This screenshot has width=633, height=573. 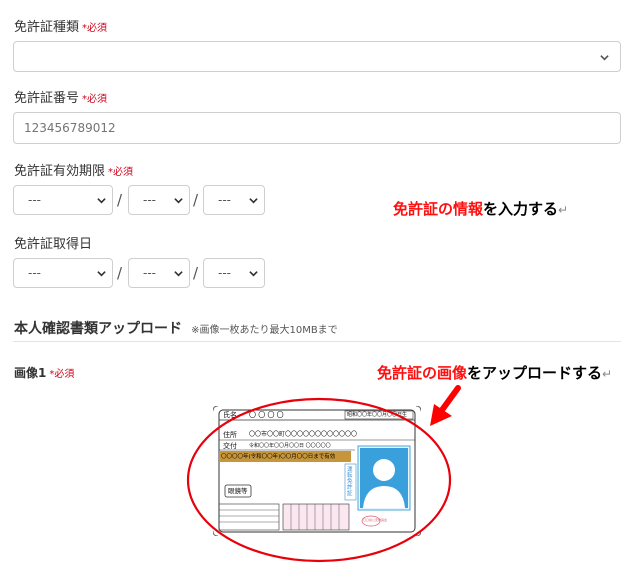 What do you see at coordinates (317, 341) in the screenshot?
I see `section-divider` at bounding box center [317, 341].